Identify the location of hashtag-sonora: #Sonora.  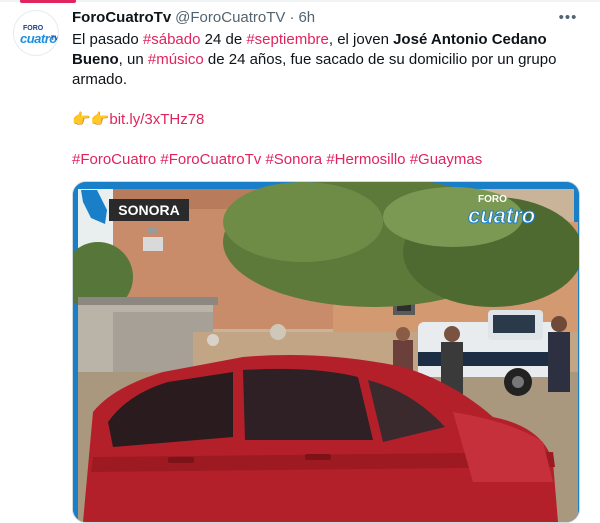
(293, 159).